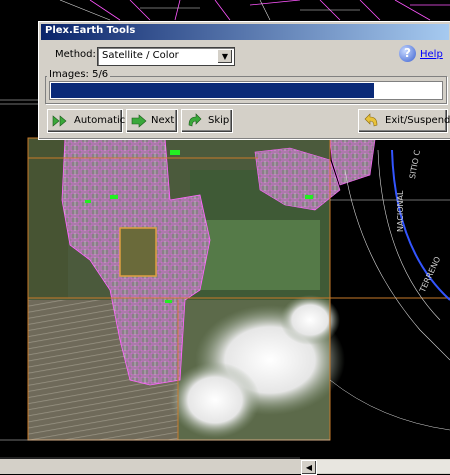 The image size is (450, 475). I want to click on automatic-button: Automatic, so click(86, 121).